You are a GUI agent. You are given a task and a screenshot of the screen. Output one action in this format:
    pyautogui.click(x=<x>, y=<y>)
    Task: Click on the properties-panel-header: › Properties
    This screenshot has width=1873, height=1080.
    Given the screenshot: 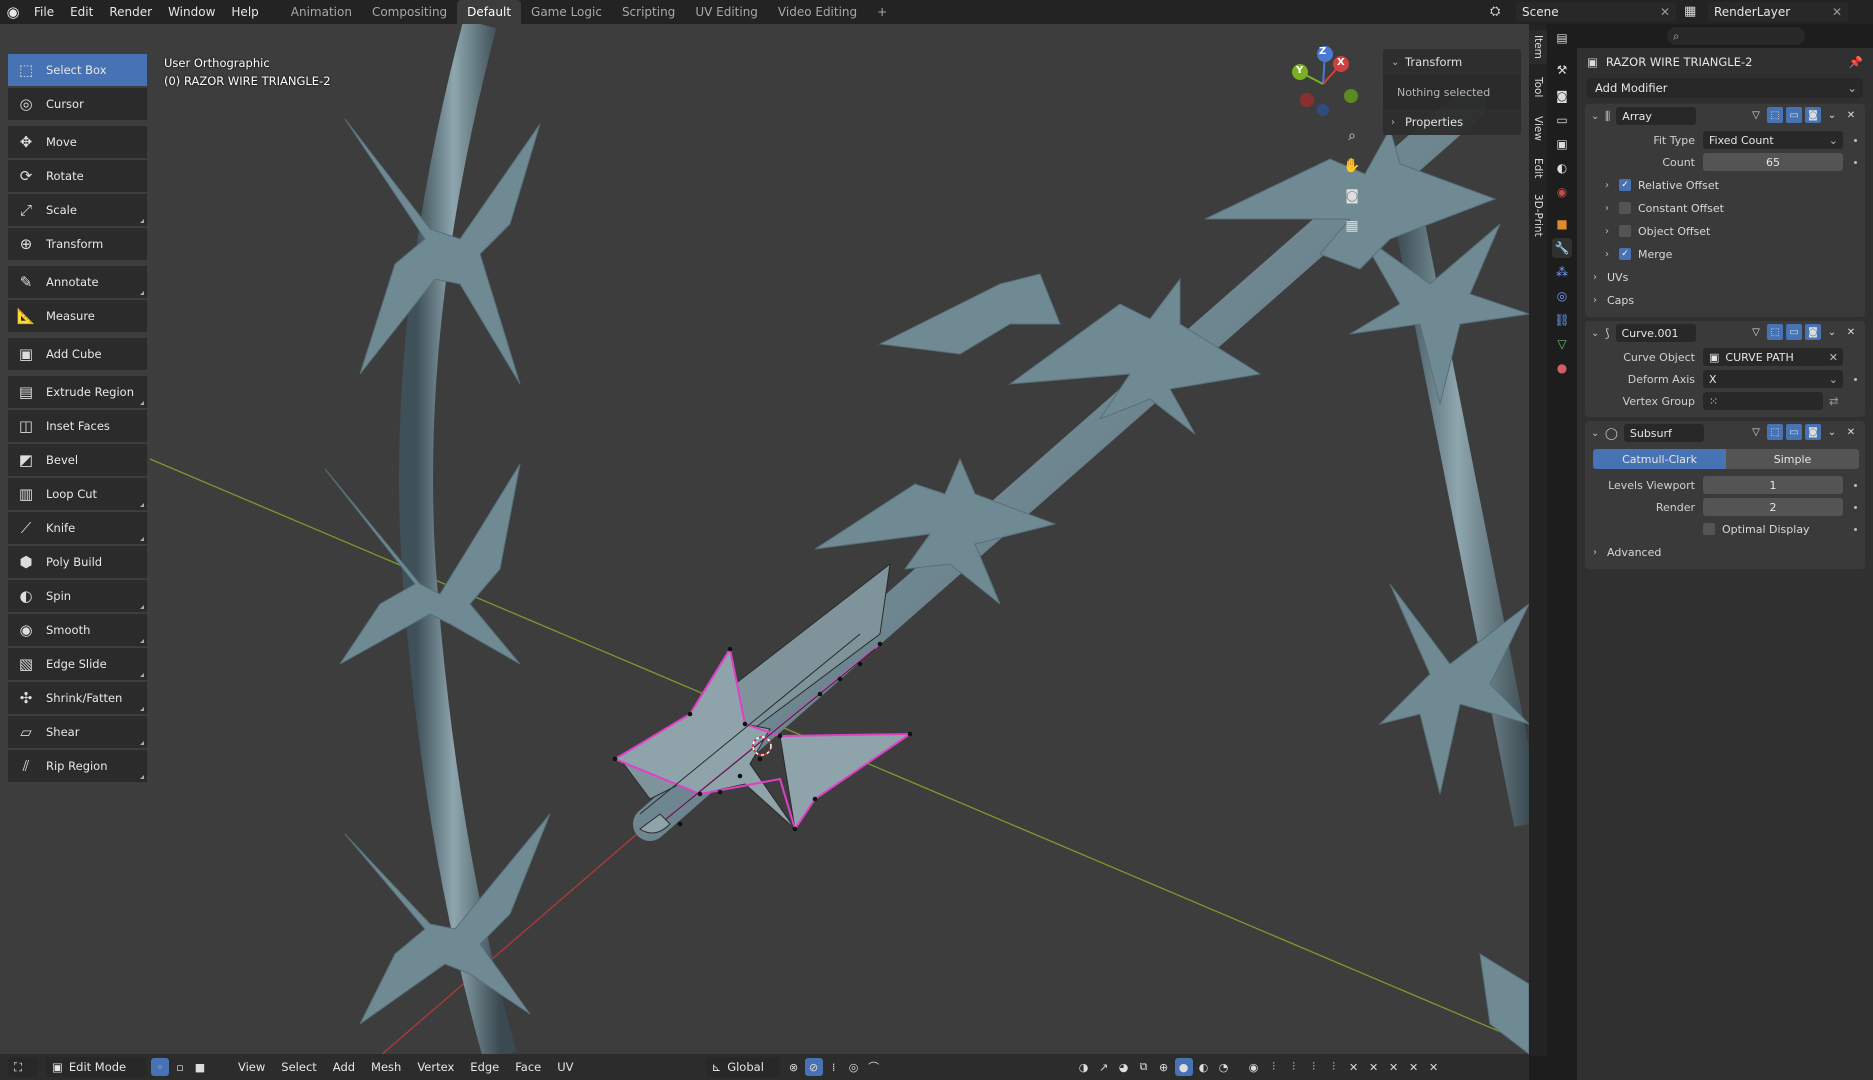 What is the action you would take?
    pyautogui.click(x=1452, y=122)
    